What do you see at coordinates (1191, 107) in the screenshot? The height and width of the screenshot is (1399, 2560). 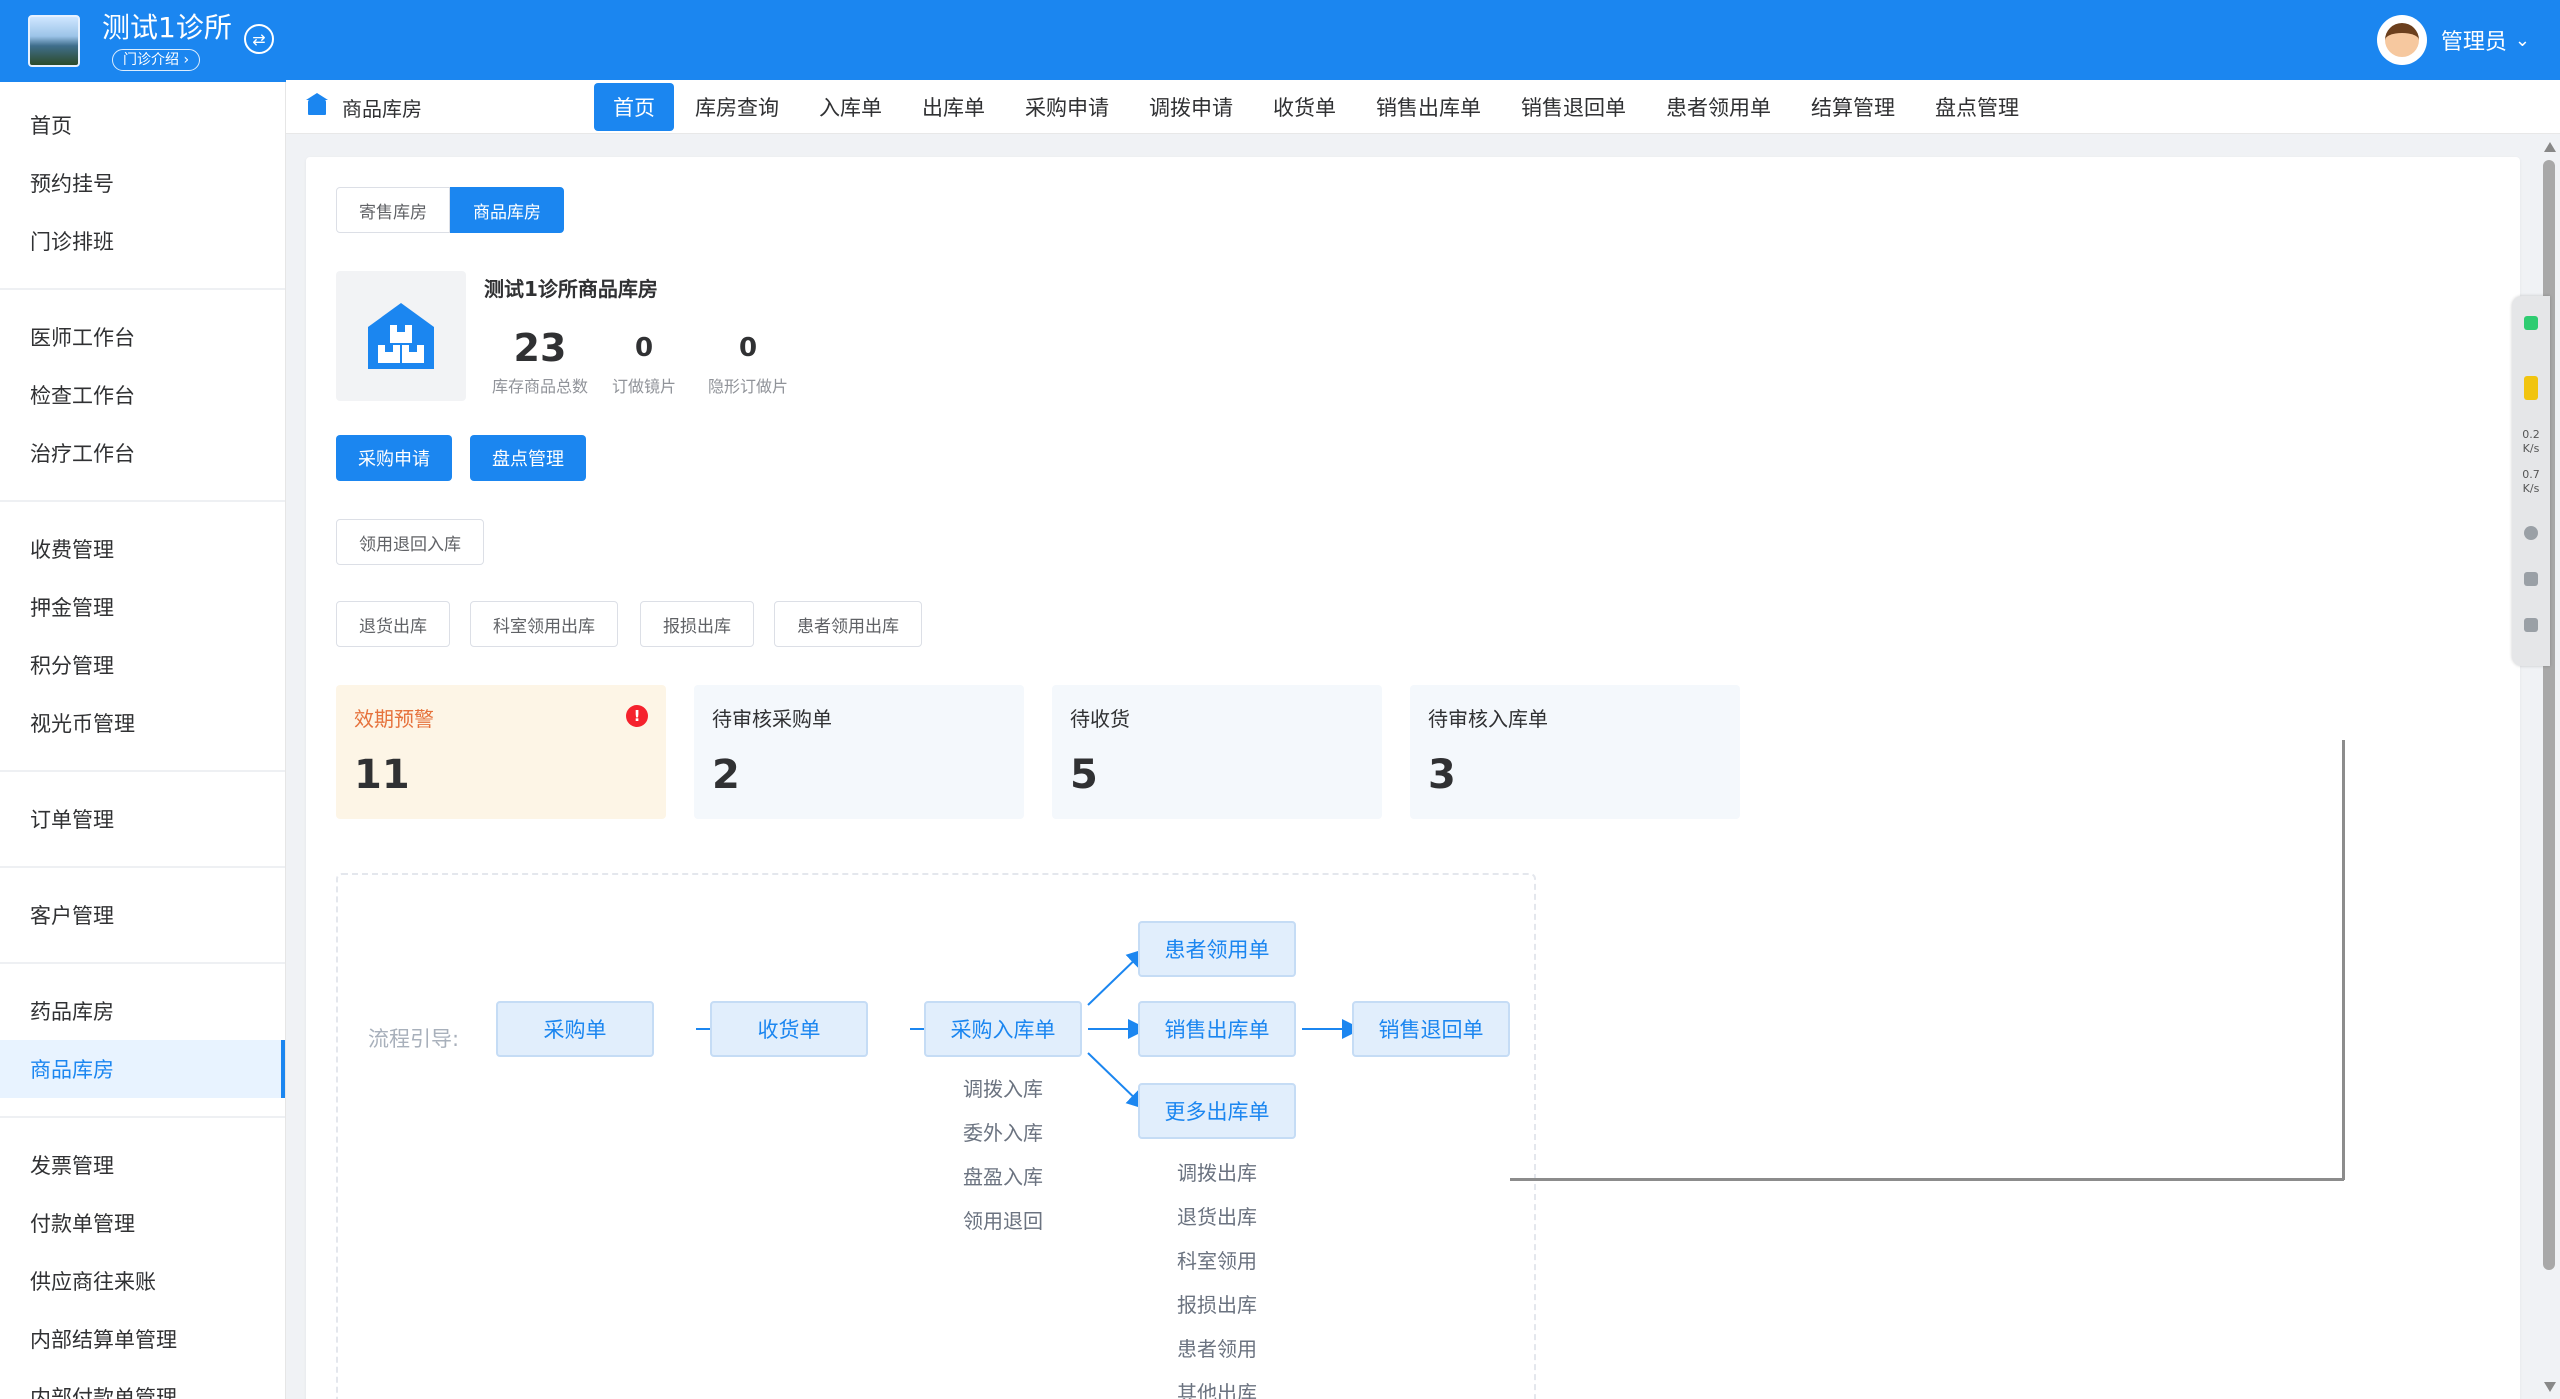 I see `tab-item: 调拨申请` at bounding box center [1191, 107].